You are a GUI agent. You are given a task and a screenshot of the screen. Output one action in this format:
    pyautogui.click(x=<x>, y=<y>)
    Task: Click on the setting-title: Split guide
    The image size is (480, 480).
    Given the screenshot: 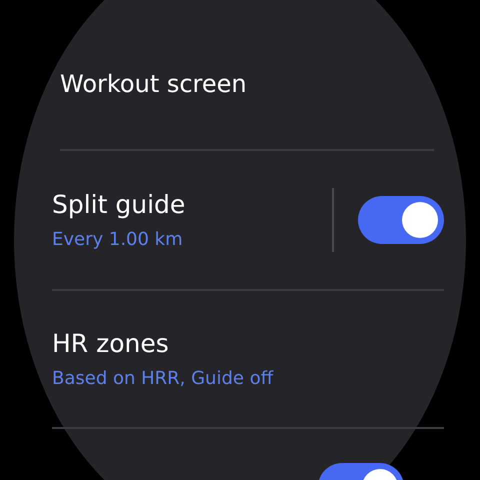 What is the action you would take?
    pyautogui.click(x=119, y=204)
    